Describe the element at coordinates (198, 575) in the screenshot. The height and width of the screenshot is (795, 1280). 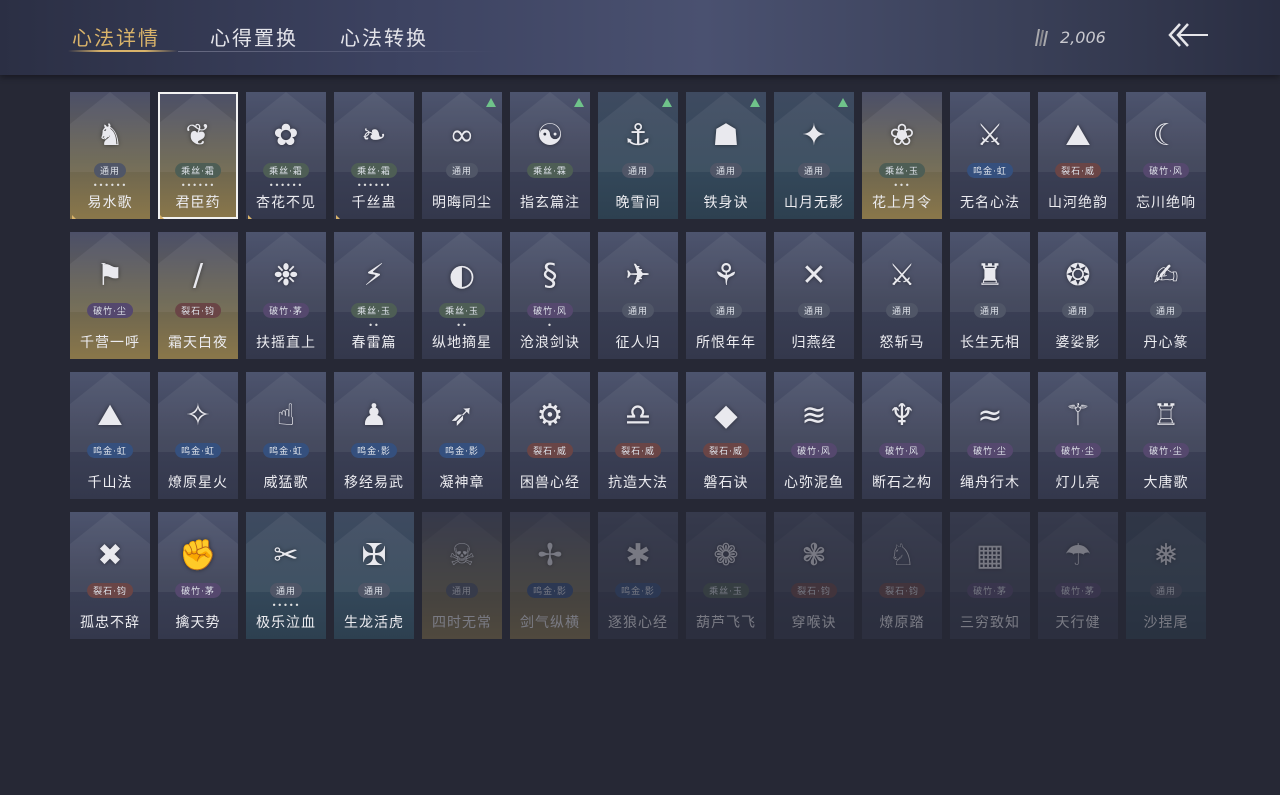
I see `xinfa-card: ✊ 破竹·茅 擒天势` at that location.